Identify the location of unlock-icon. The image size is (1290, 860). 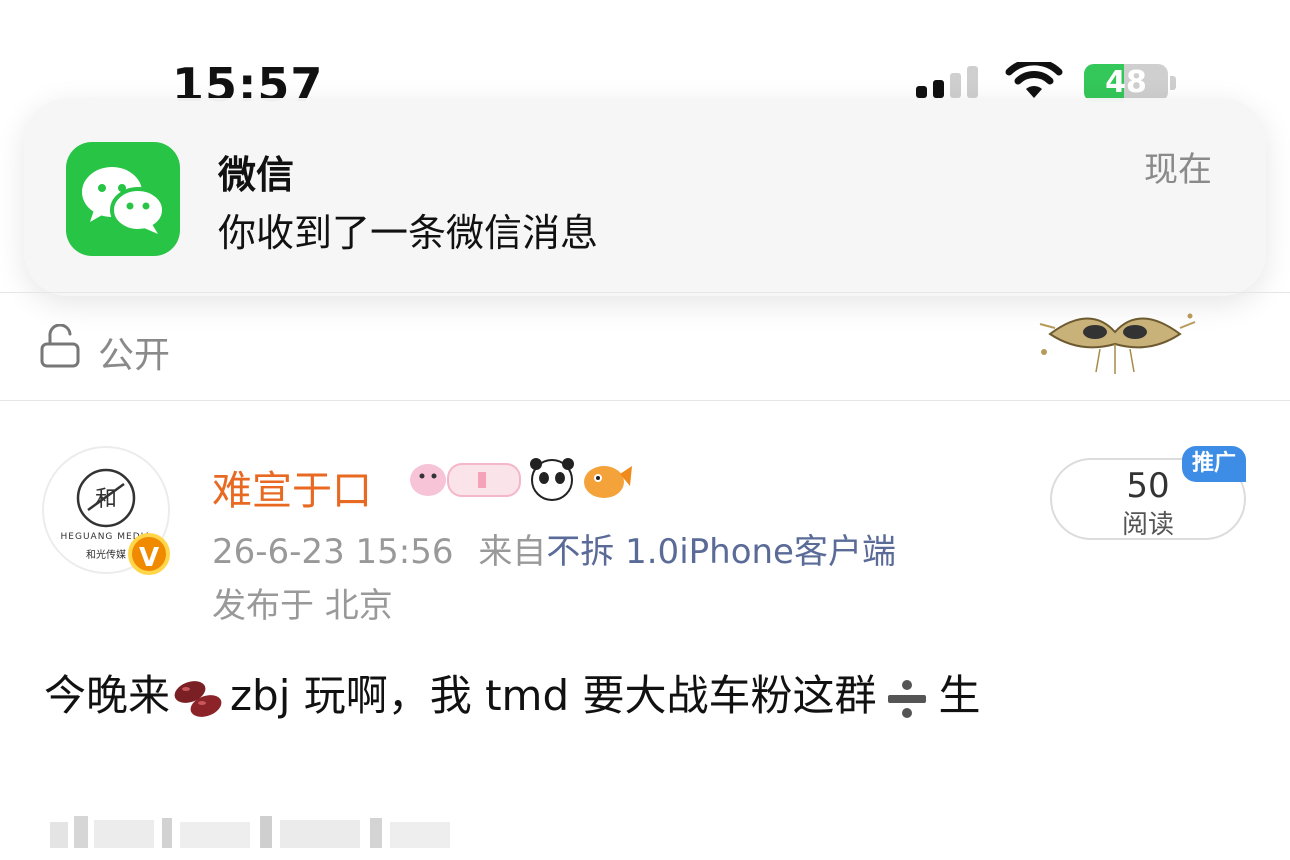
(60, 346).